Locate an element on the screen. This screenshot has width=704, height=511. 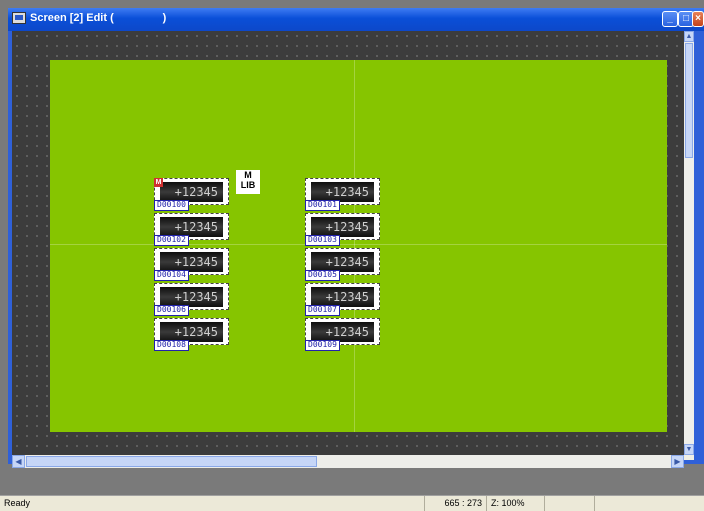
center-guide-horizontal is located at coordinates (358, 244).